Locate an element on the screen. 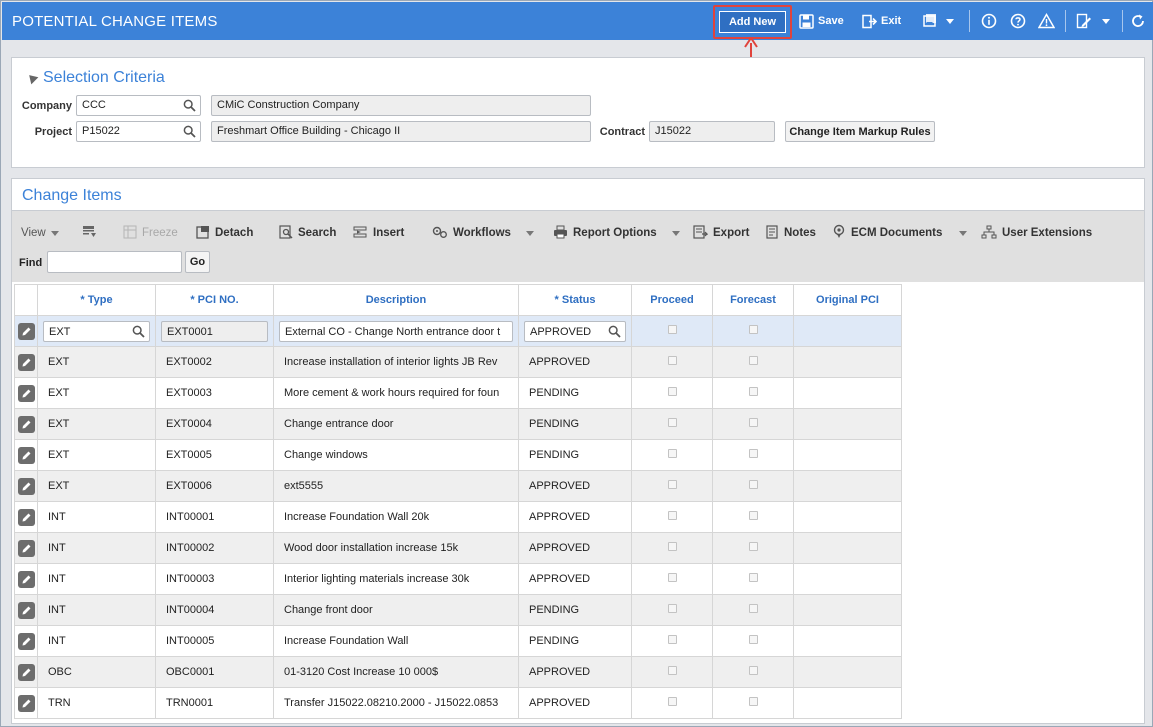 This screenshot has height=727, width=1153. status-input: APPROVED is located at coordinates (575, 331).